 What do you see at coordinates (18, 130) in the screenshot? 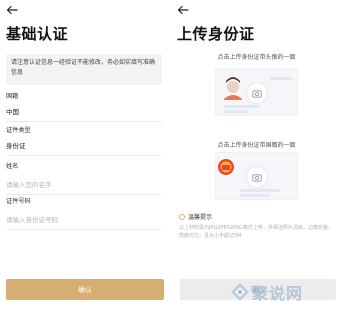
I see `field-label: 证件类型` at bounding box center [18, 130].